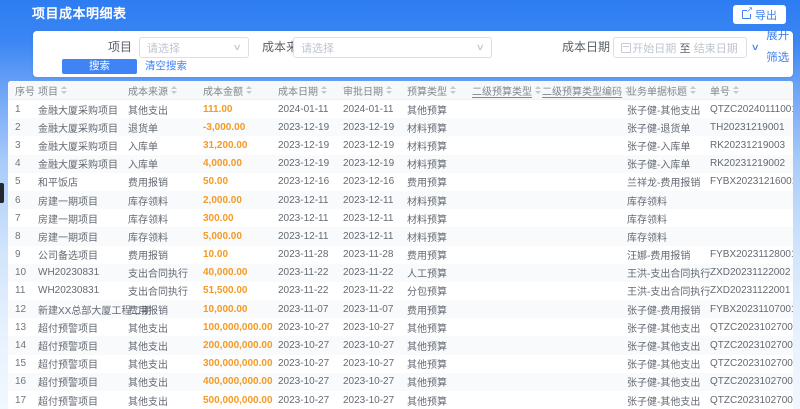 This screenshot has width=800, height=409. What do you see at coordinates (18, 145) in the screenshot?
I see `table-cell: 3` at bounding box center [18, 145].